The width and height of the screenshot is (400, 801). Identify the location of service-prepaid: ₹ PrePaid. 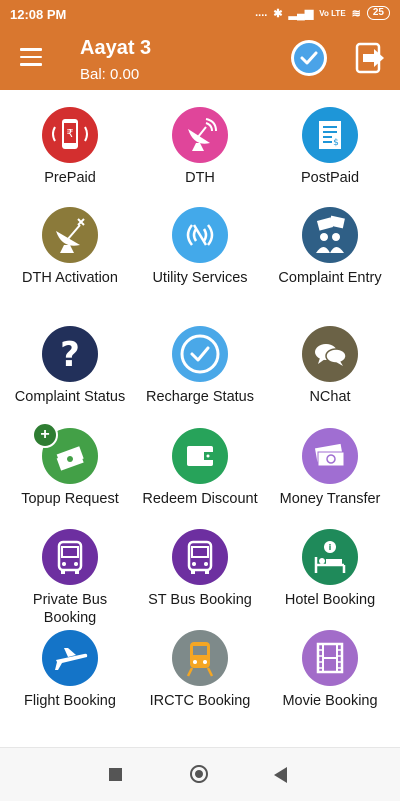
(70, 147).